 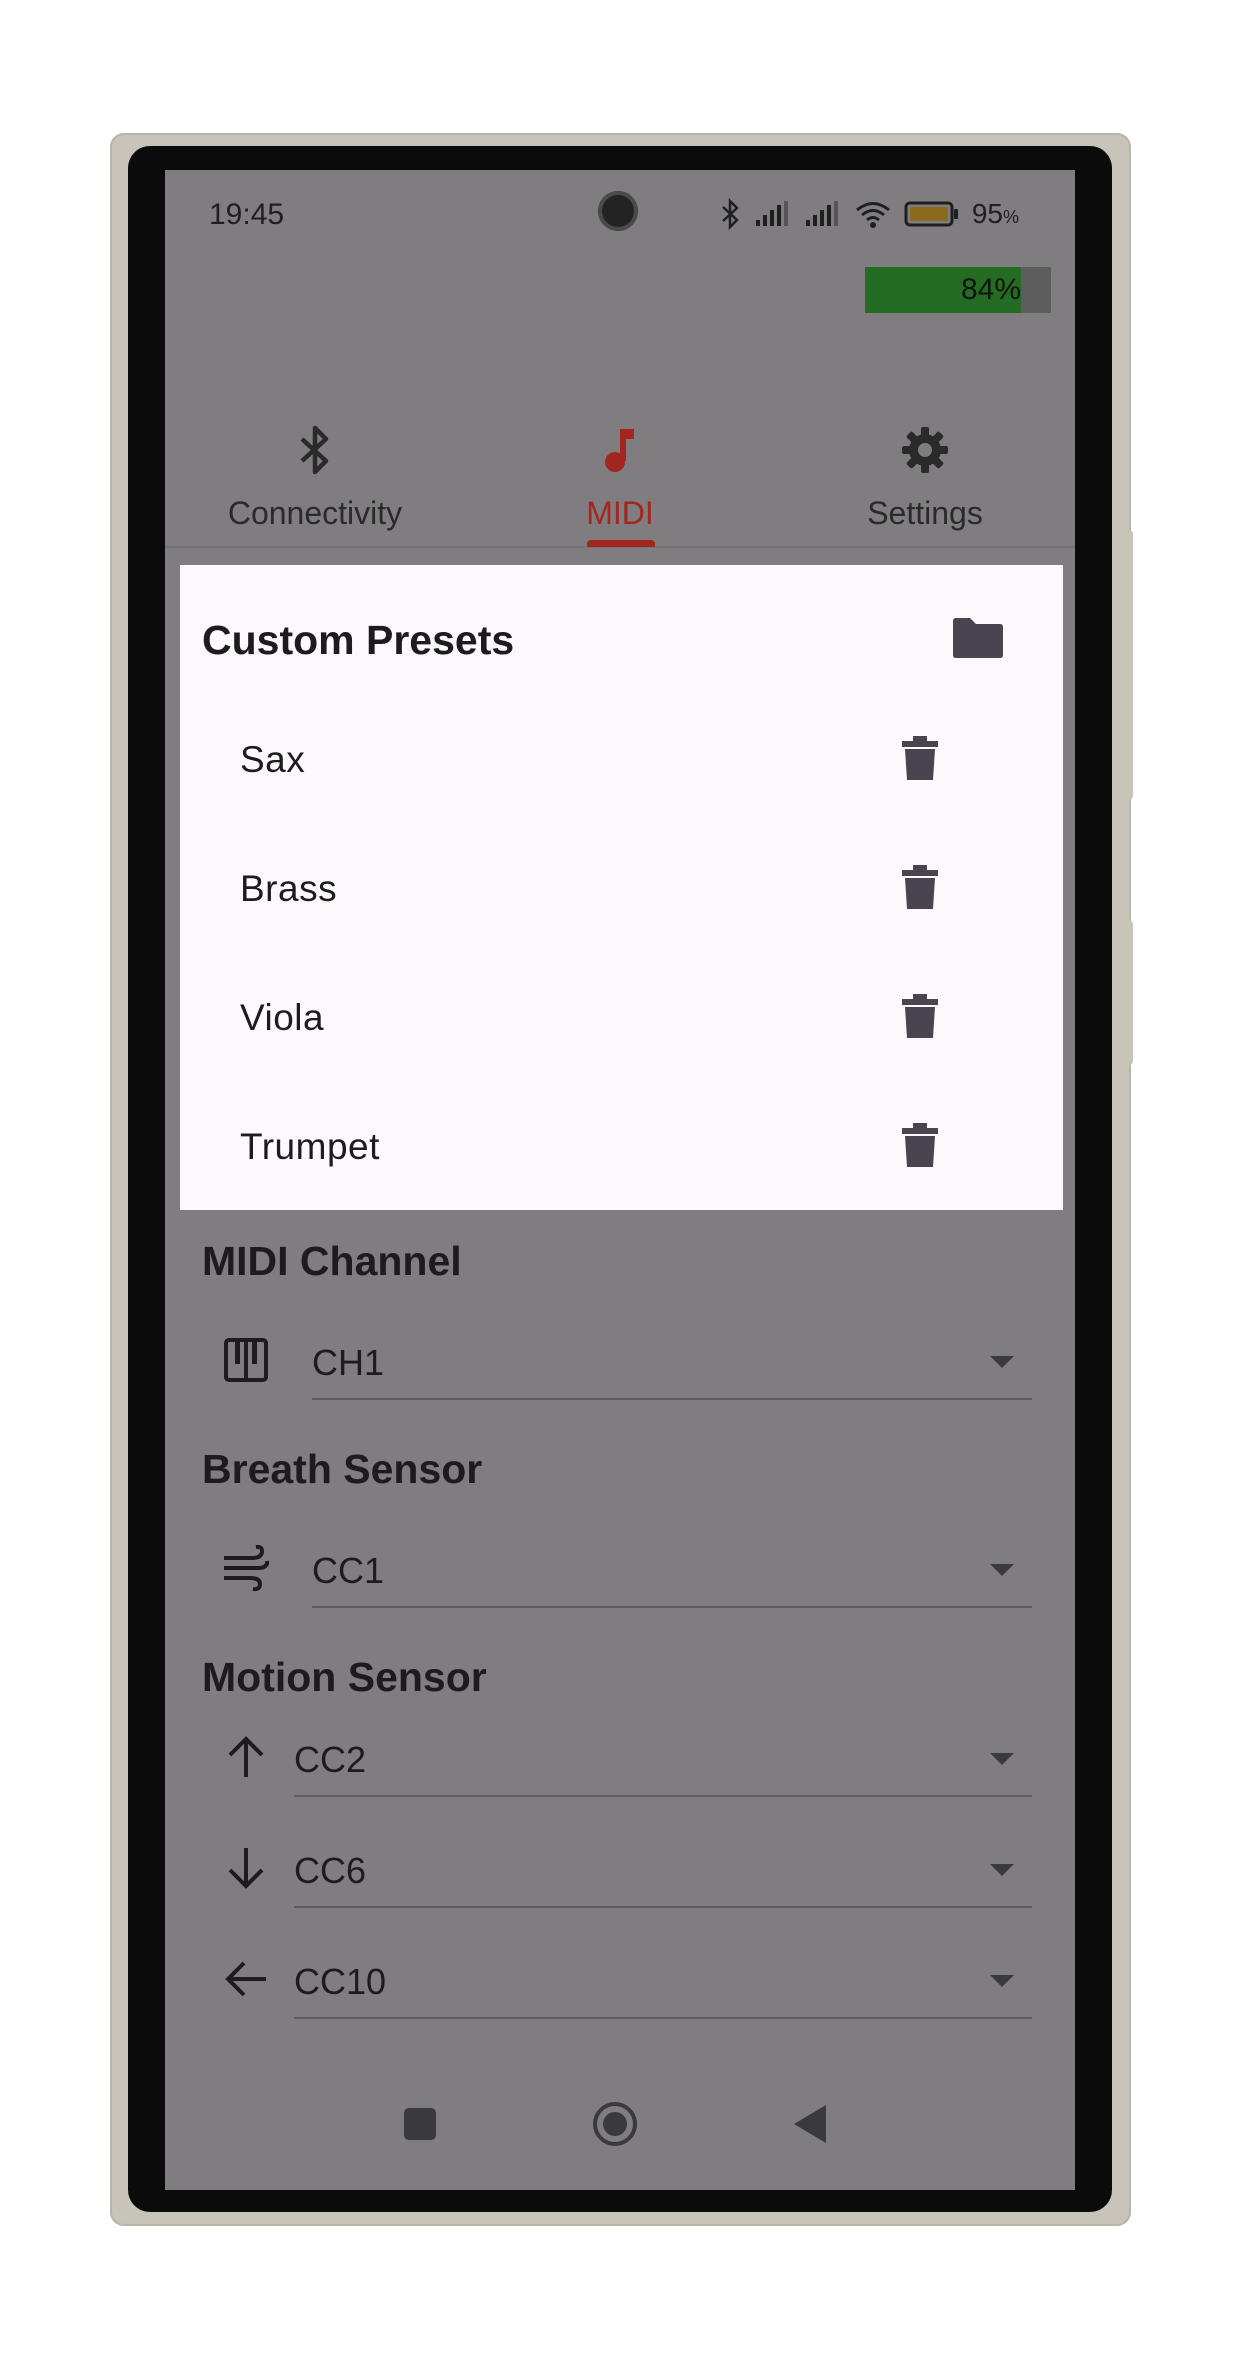 What do you see at coordinates (621, 543) in the screenshot?
I see `active-tab-indicator` at bounding box center [621, 543].